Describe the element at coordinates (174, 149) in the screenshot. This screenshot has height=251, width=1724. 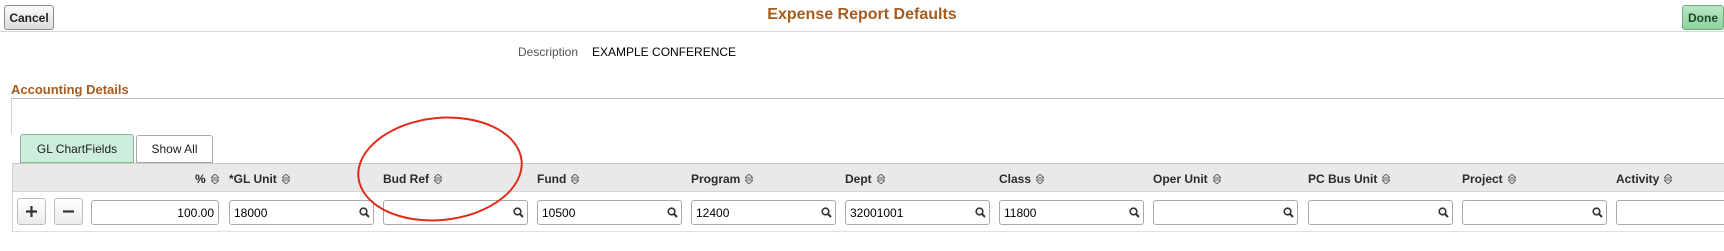
I see `tab-show-all: Show All` at that location.